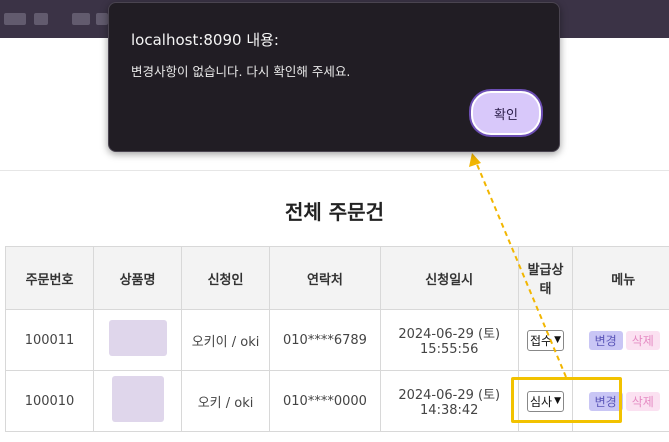 This screenshot has width=669, height=442. What do you see at coordinates (449, 278) in the screenshot?
I see `header-date: 신청일시` at bounding box center [449, 278].